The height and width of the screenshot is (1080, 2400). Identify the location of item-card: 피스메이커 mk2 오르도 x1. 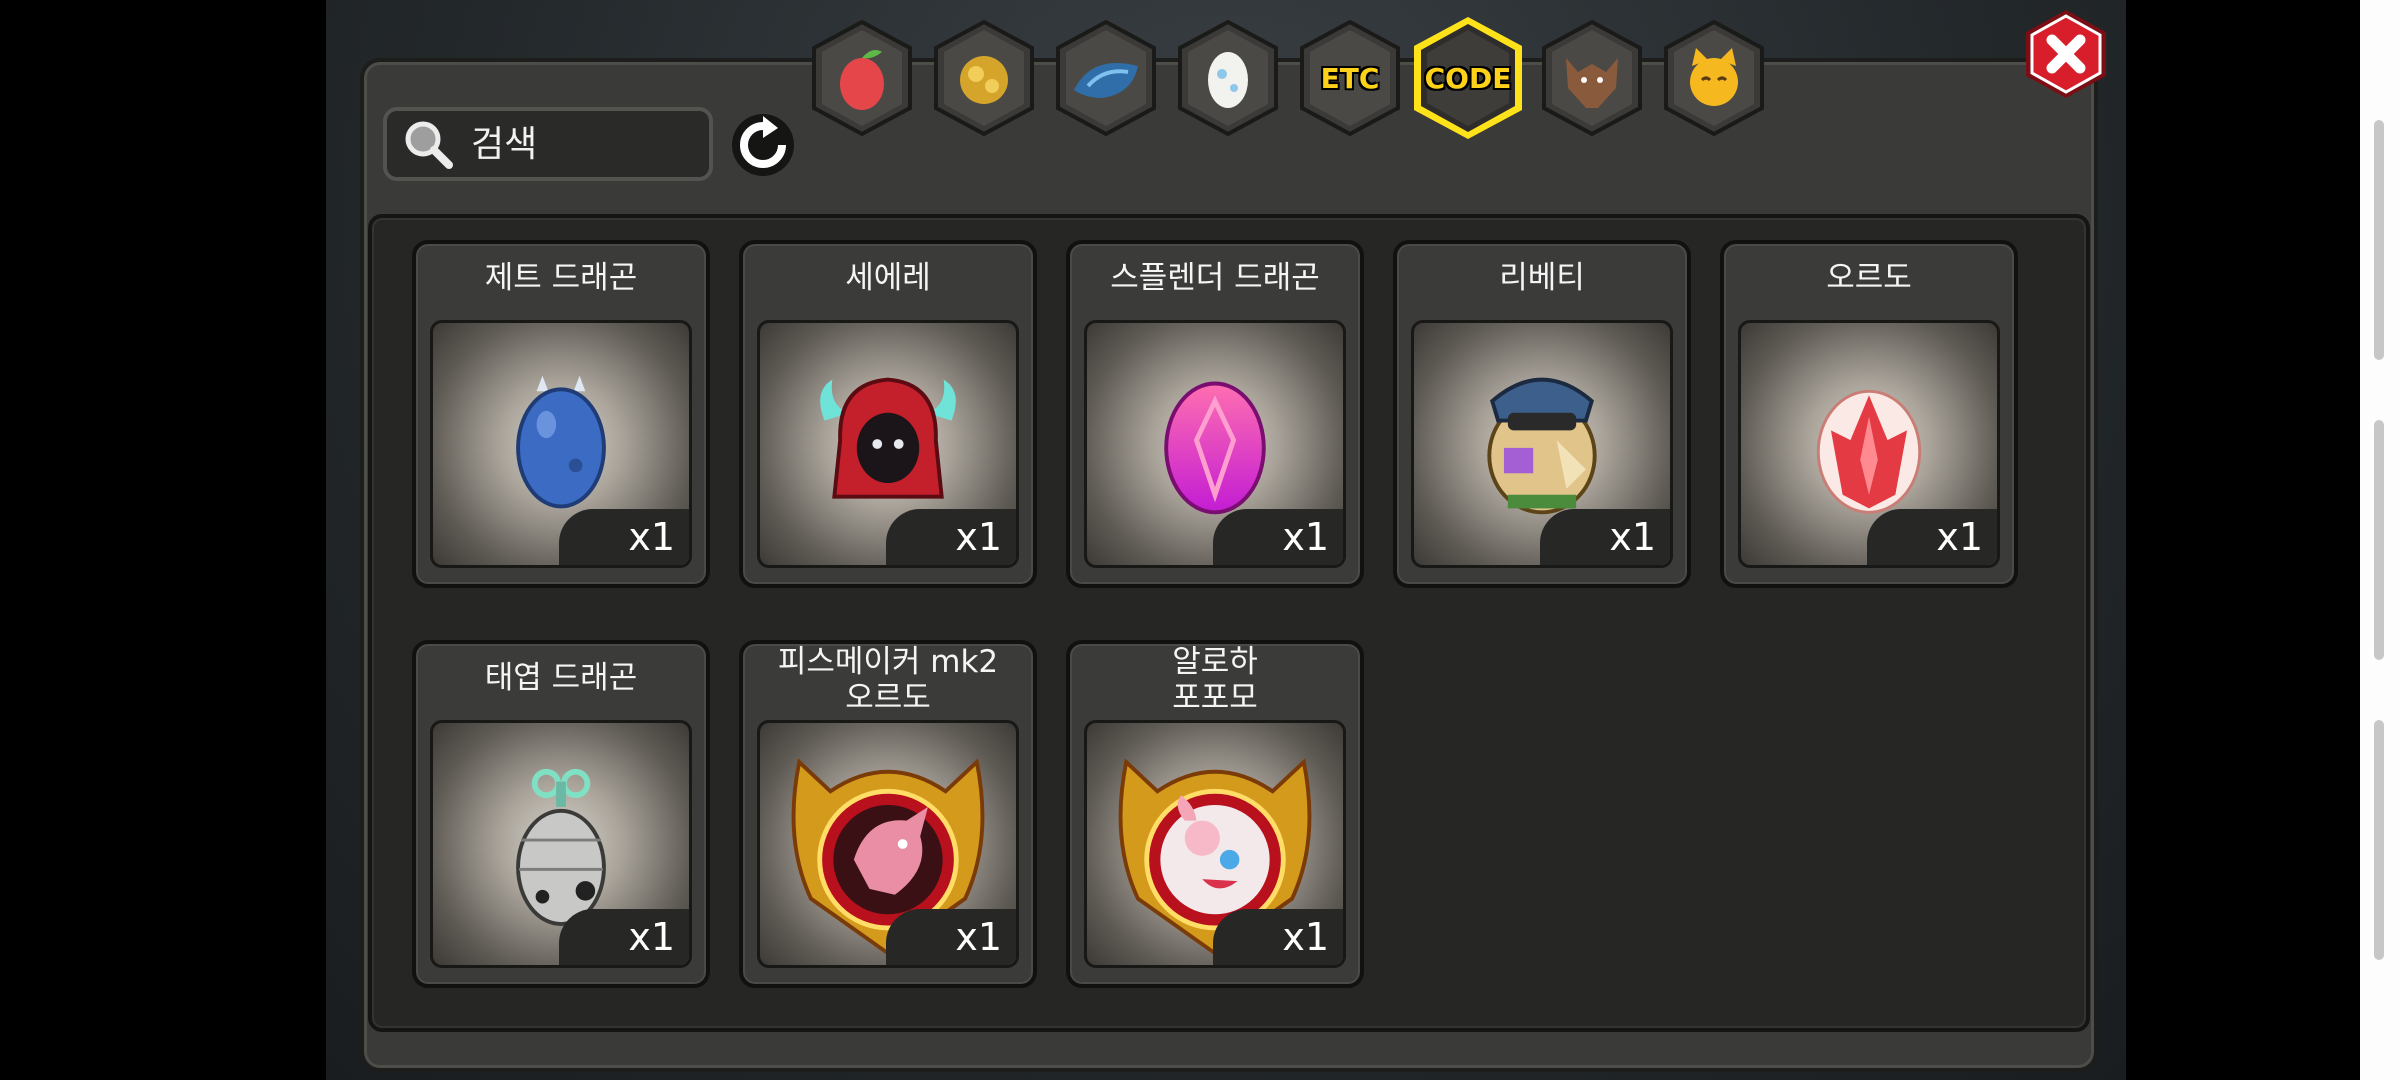
(888, 814).